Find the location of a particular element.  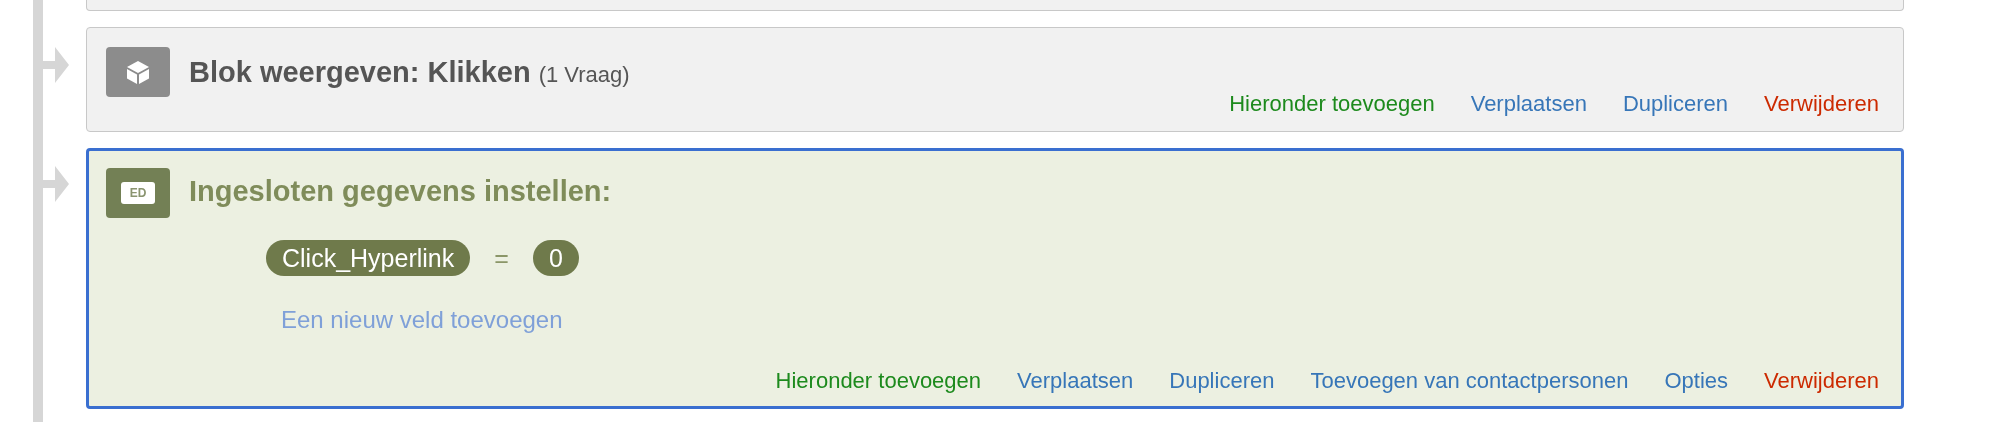

question-count: (1 Vraag) is located at coordinates (584, 74).